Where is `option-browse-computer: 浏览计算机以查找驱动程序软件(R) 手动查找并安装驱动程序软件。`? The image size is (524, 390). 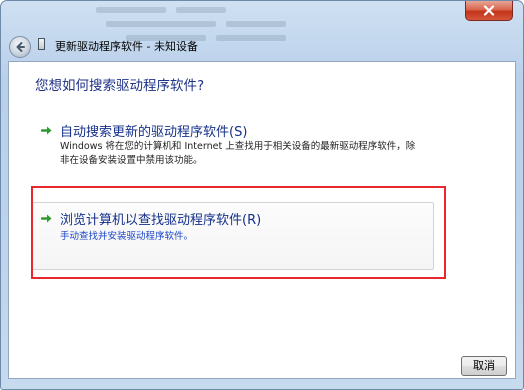 option-browse-computer: 浏览计算机以查找驱动程序软件(R) 手动查找并安装驱动程序软件。 is located at coordinates (232, 236).